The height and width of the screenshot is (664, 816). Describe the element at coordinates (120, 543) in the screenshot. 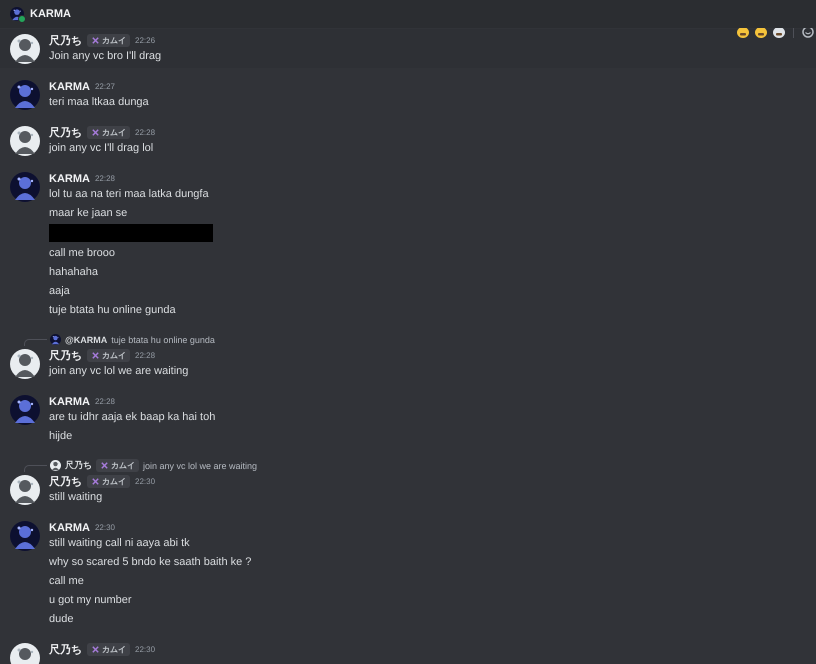

I see `message-text: still waiting call ni aaya abi tk` at that location.